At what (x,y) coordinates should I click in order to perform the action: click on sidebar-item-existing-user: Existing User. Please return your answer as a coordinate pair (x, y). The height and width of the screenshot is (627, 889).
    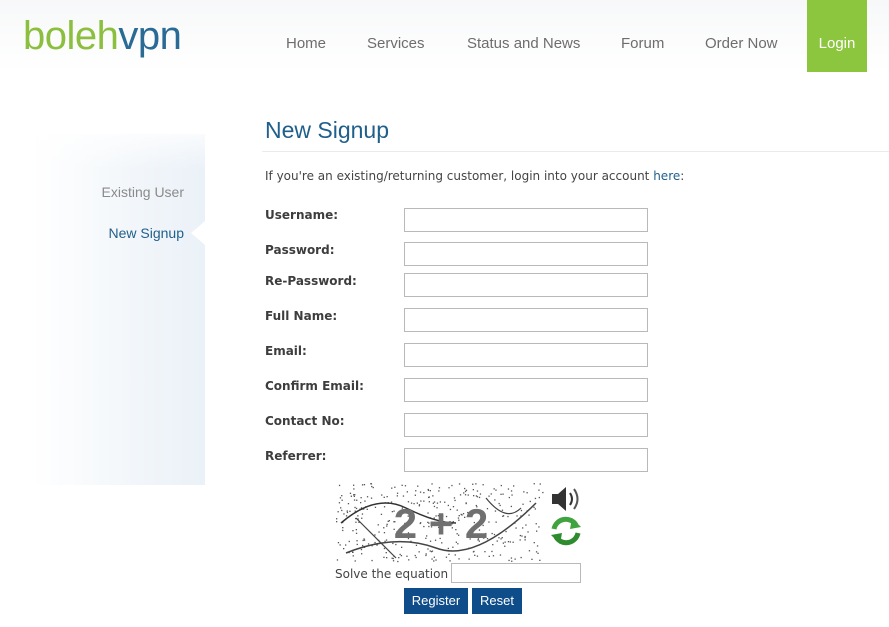
    Looking at the image, I should click on (143, 192).